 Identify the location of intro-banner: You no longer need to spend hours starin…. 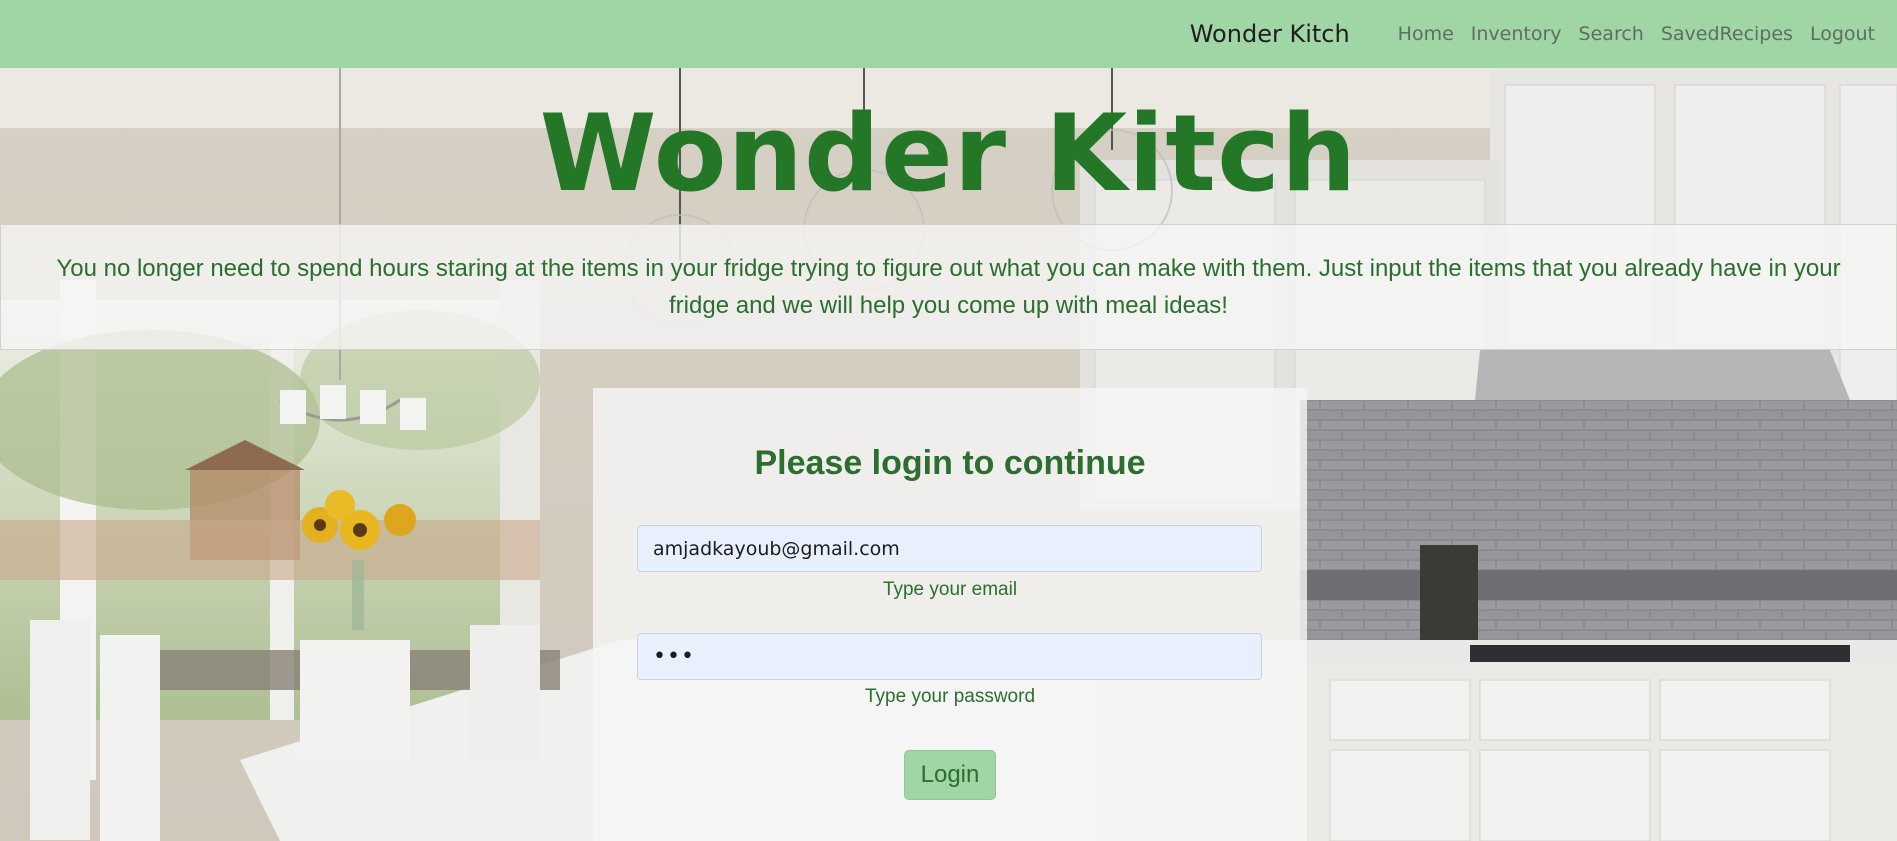
(948, 287).